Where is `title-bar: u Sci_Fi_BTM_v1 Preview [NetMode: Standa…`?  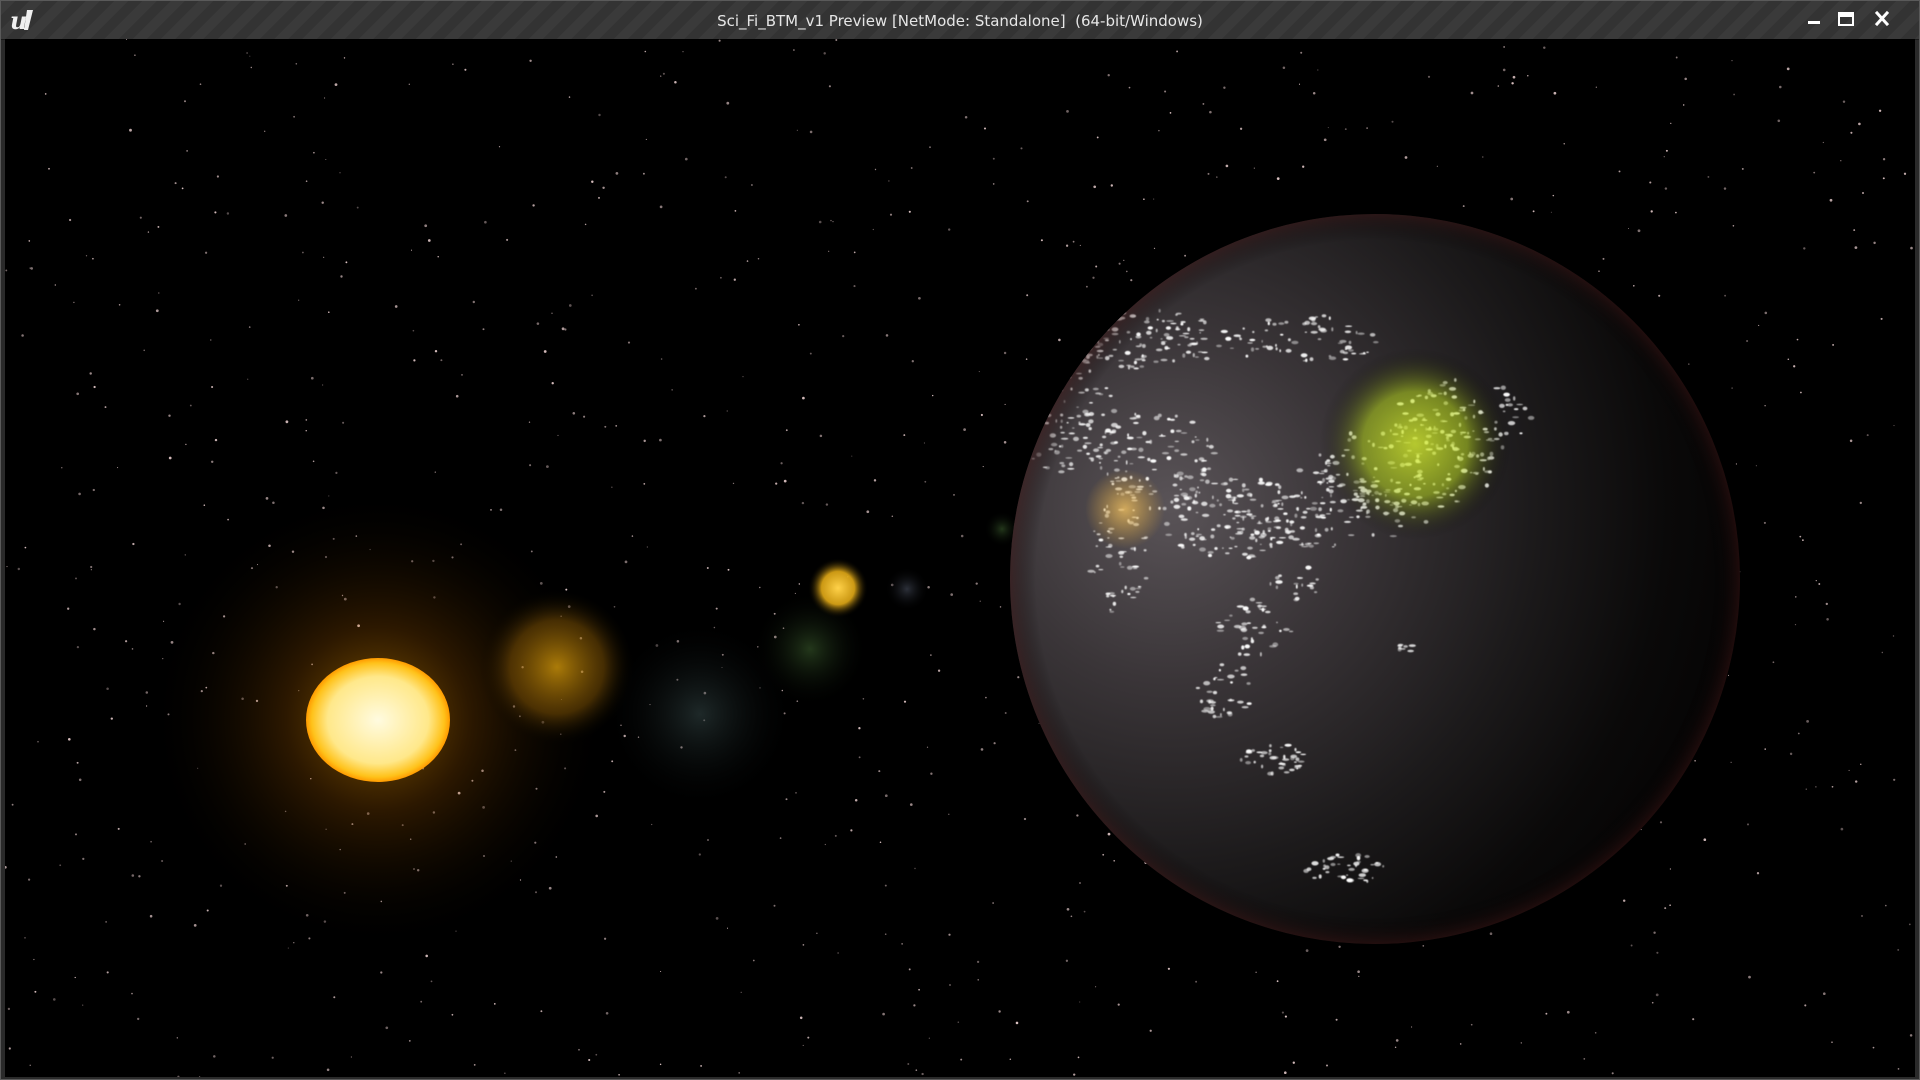 title-bar: u Sci_Fi_BTM_v1 Preview [NetMode: Standa… is located at coordinates (960, 20).